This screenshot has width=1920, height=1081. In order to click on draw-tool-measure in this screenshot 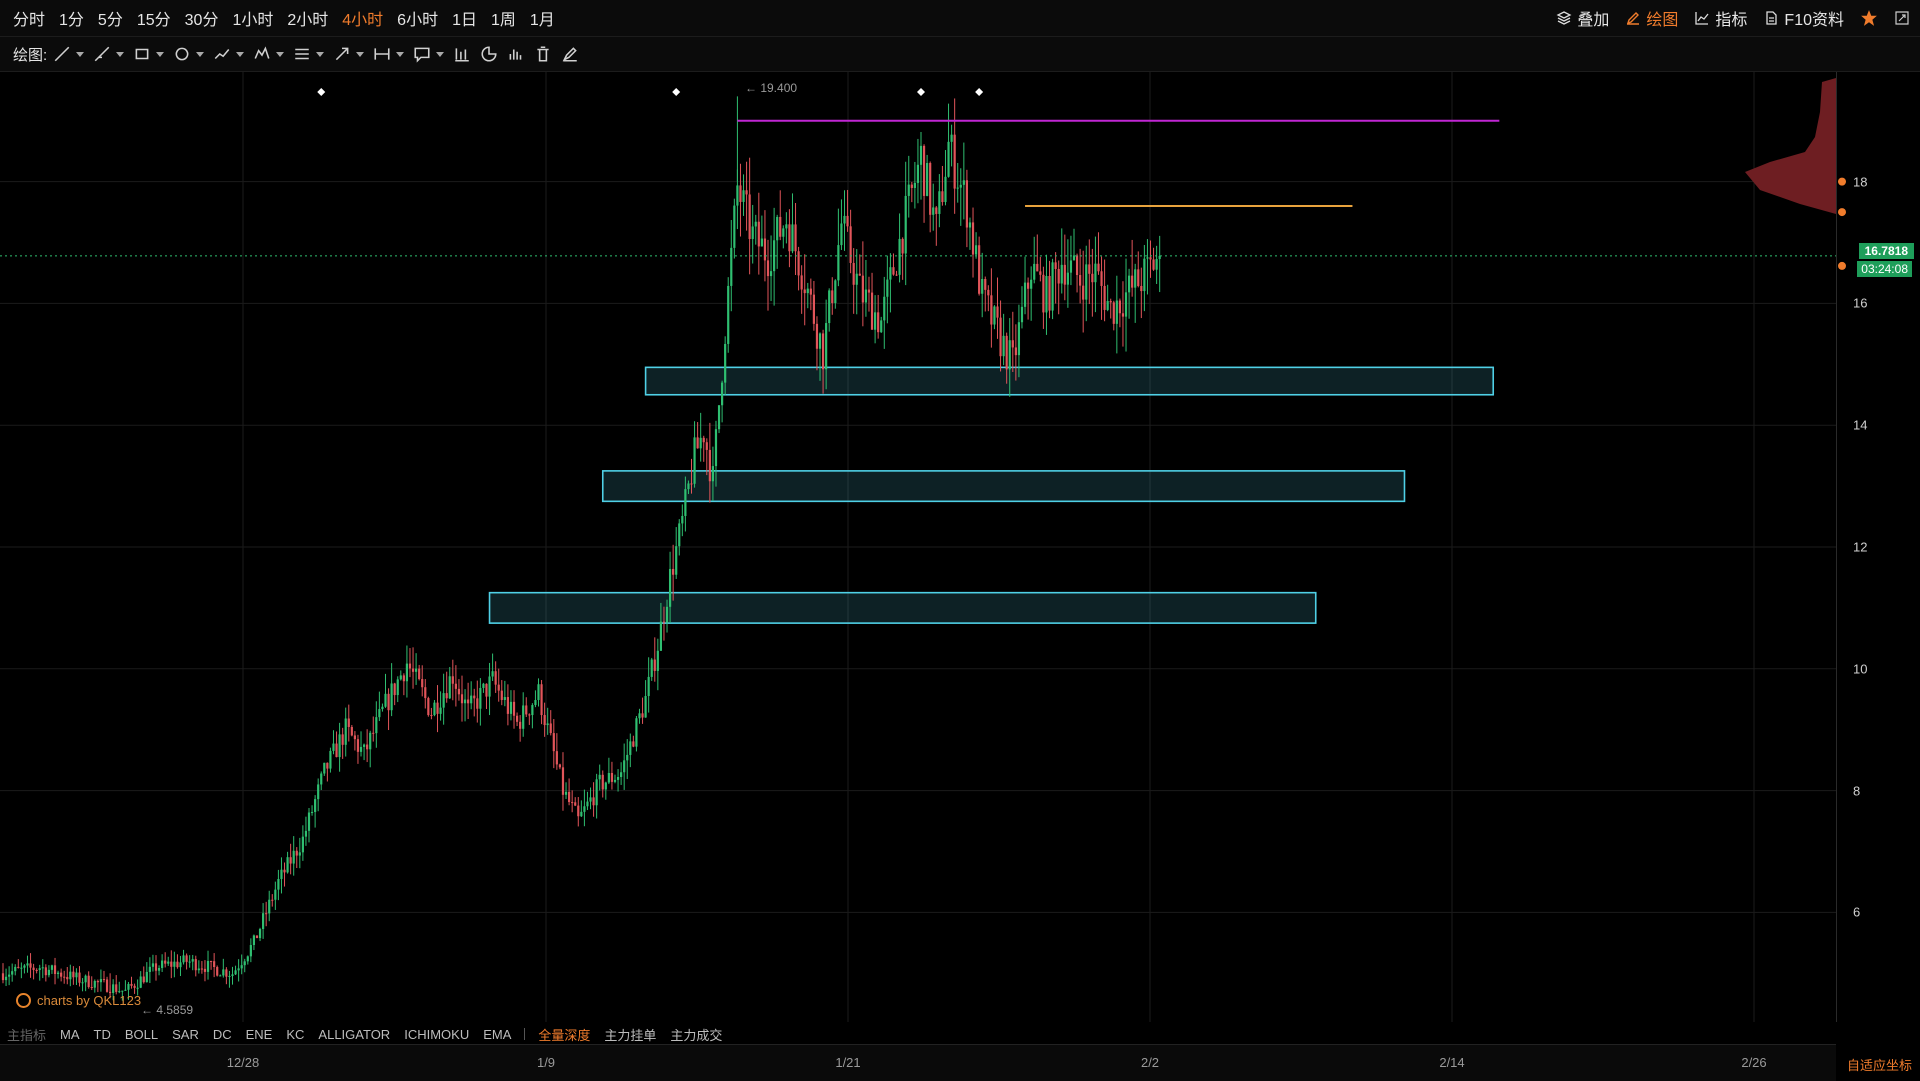, I will do `click(389, 54)`.